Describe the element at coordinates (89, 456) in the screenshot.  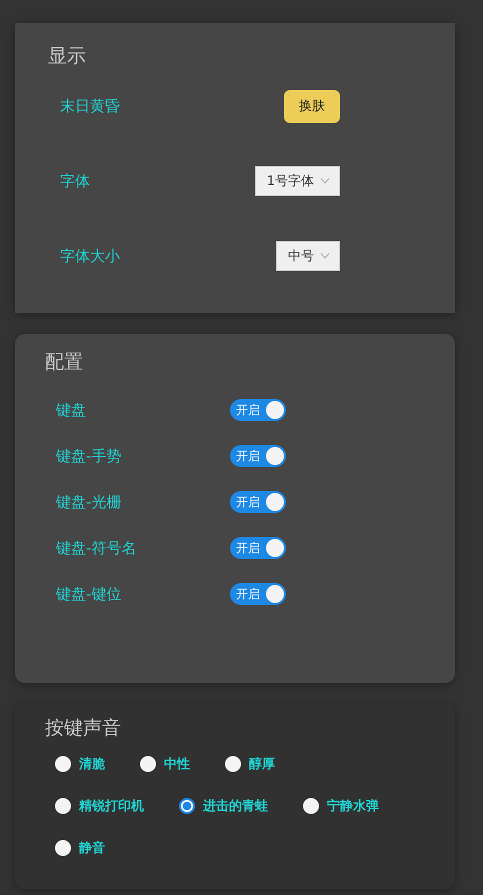
I see `setting-label: 键盘-手势` at that location.